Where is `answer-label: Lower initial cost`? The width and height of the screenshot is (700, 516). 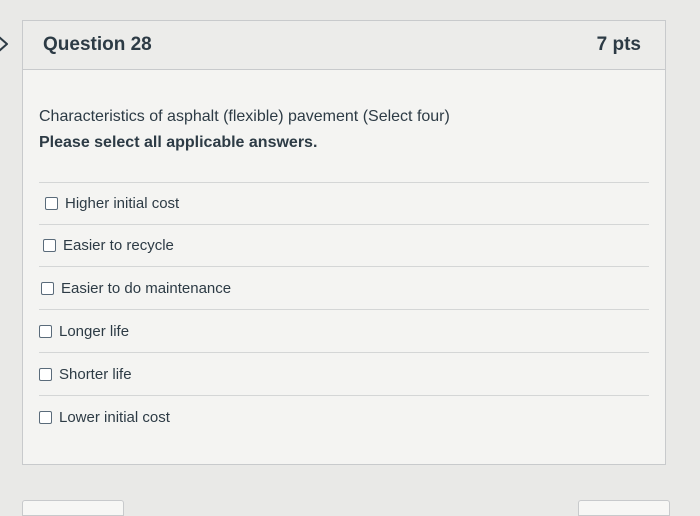
answer-label: Lower initial cost is located at coordinates (114, 417).